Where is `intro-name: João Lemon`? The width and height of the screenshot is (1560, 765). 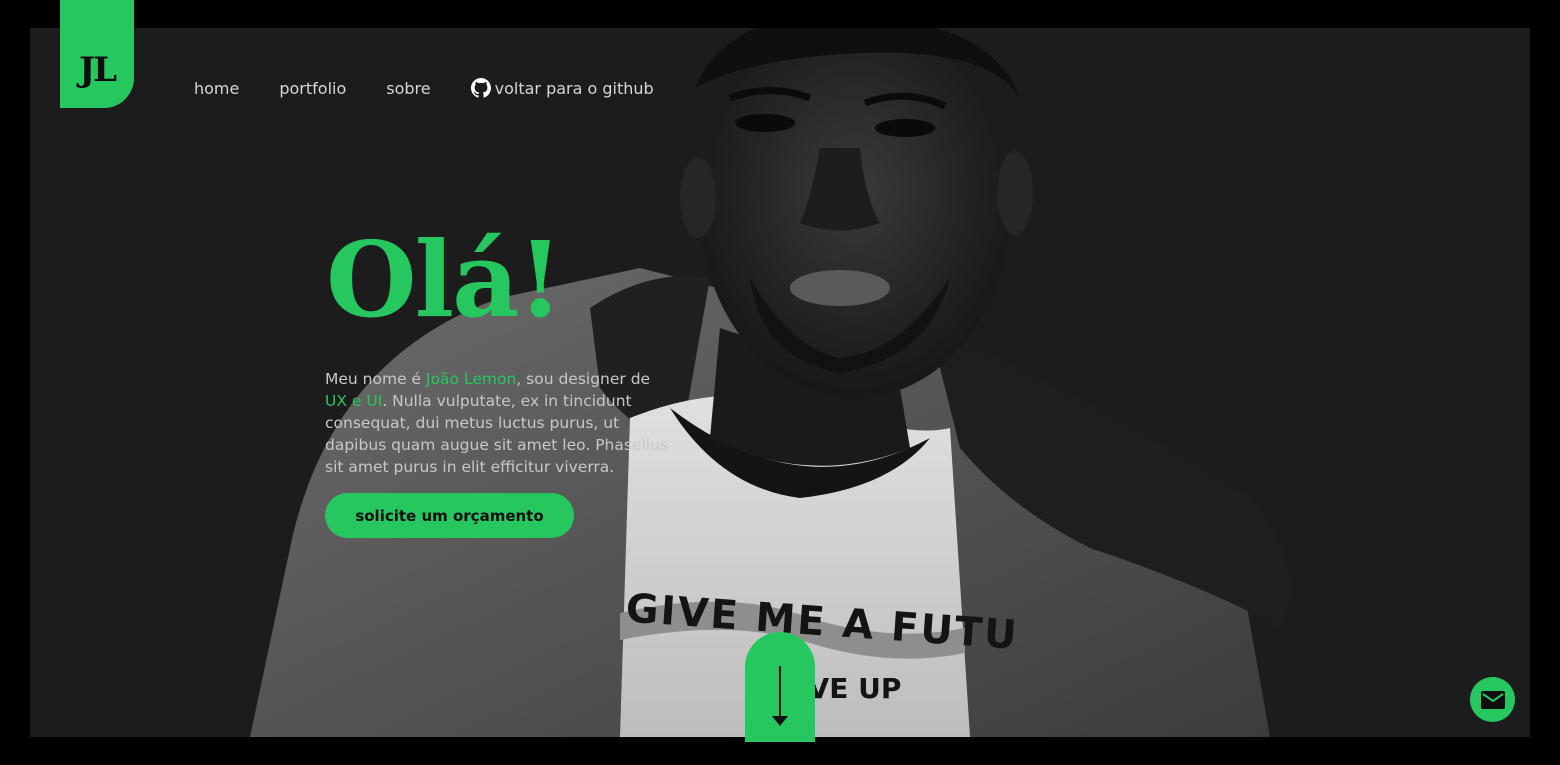 intro-name: João Lemon is located at coordinates (471, 379).